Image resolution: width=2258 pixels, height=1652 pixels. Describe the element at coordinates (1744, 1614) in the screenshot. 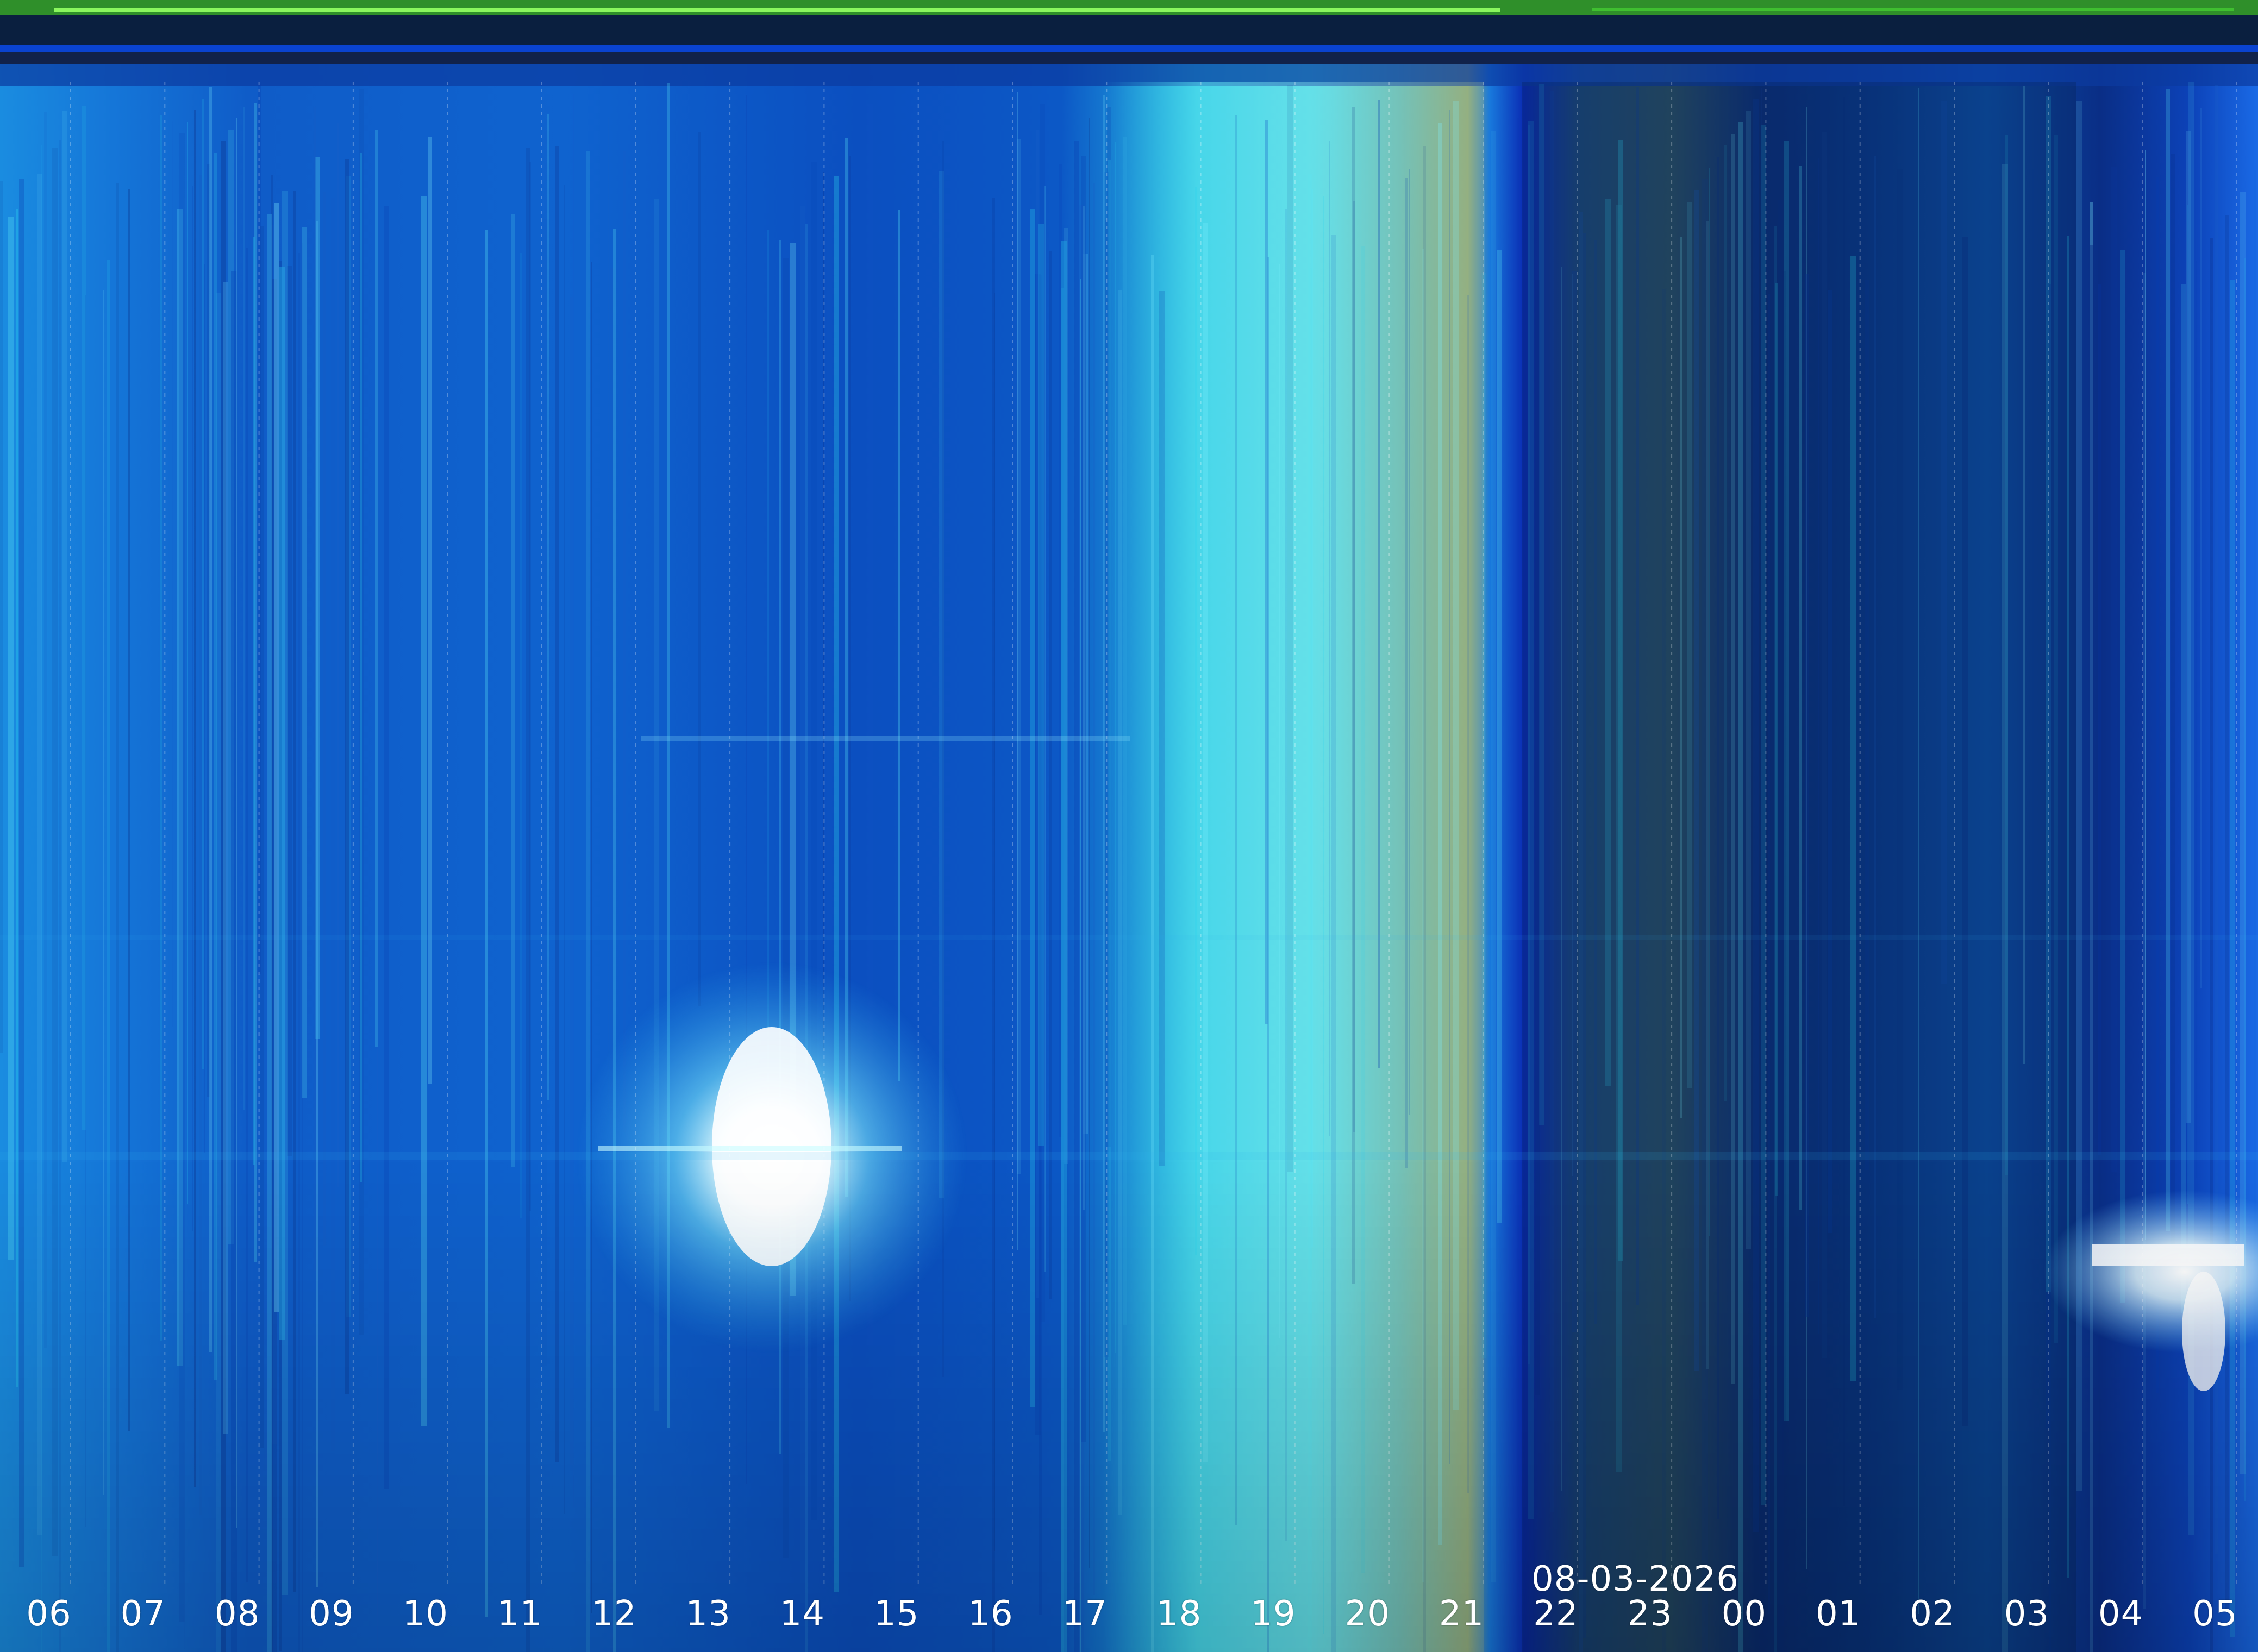

I see `hour-label-00: 00` at that location.